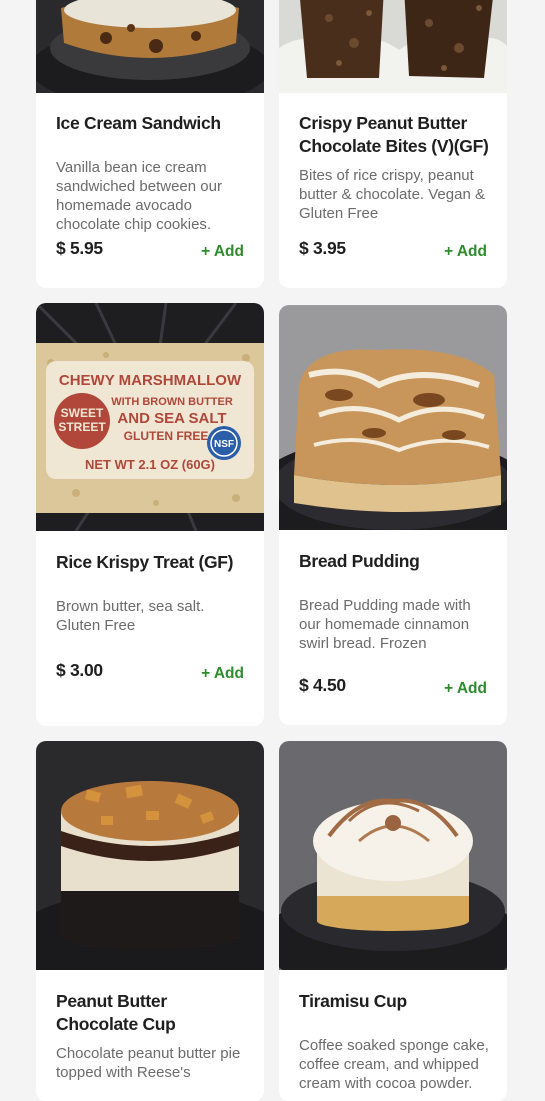 This screenshot has width=545, height=1101. What do you see at coordinates (359, 561) in the screenshot?
I see `item-name: Bread Pudding` at bounding box center [359, 561].